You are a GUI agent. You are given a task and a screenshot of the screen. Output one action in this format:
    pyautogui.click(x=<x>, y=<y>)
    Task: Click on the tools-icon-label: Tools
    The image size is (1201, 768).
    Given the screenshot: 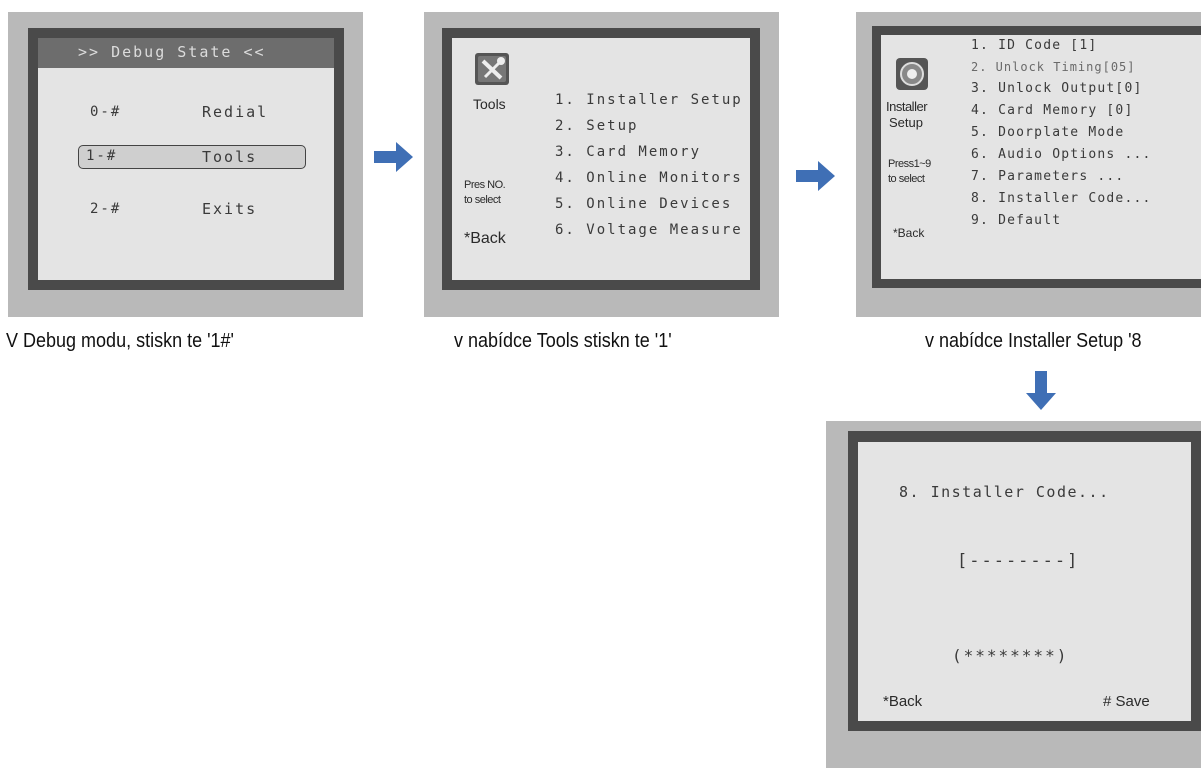 What is the action you would take?
    pyautogui.click(x=489, y=104)
    